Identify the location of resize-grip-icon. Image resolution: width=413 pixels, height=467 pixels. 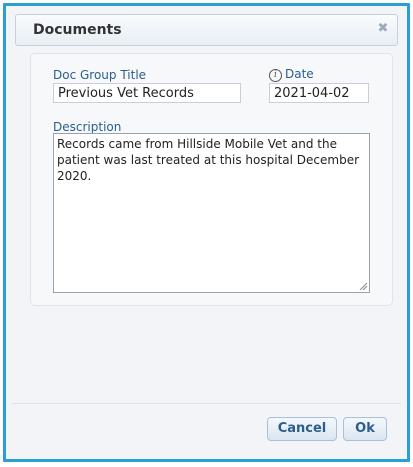
(363, 286).